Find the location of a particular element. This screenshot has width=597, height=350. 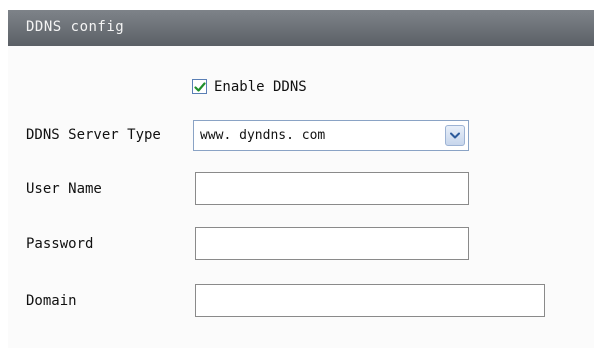

password-field is located at coordinates (332, 243).